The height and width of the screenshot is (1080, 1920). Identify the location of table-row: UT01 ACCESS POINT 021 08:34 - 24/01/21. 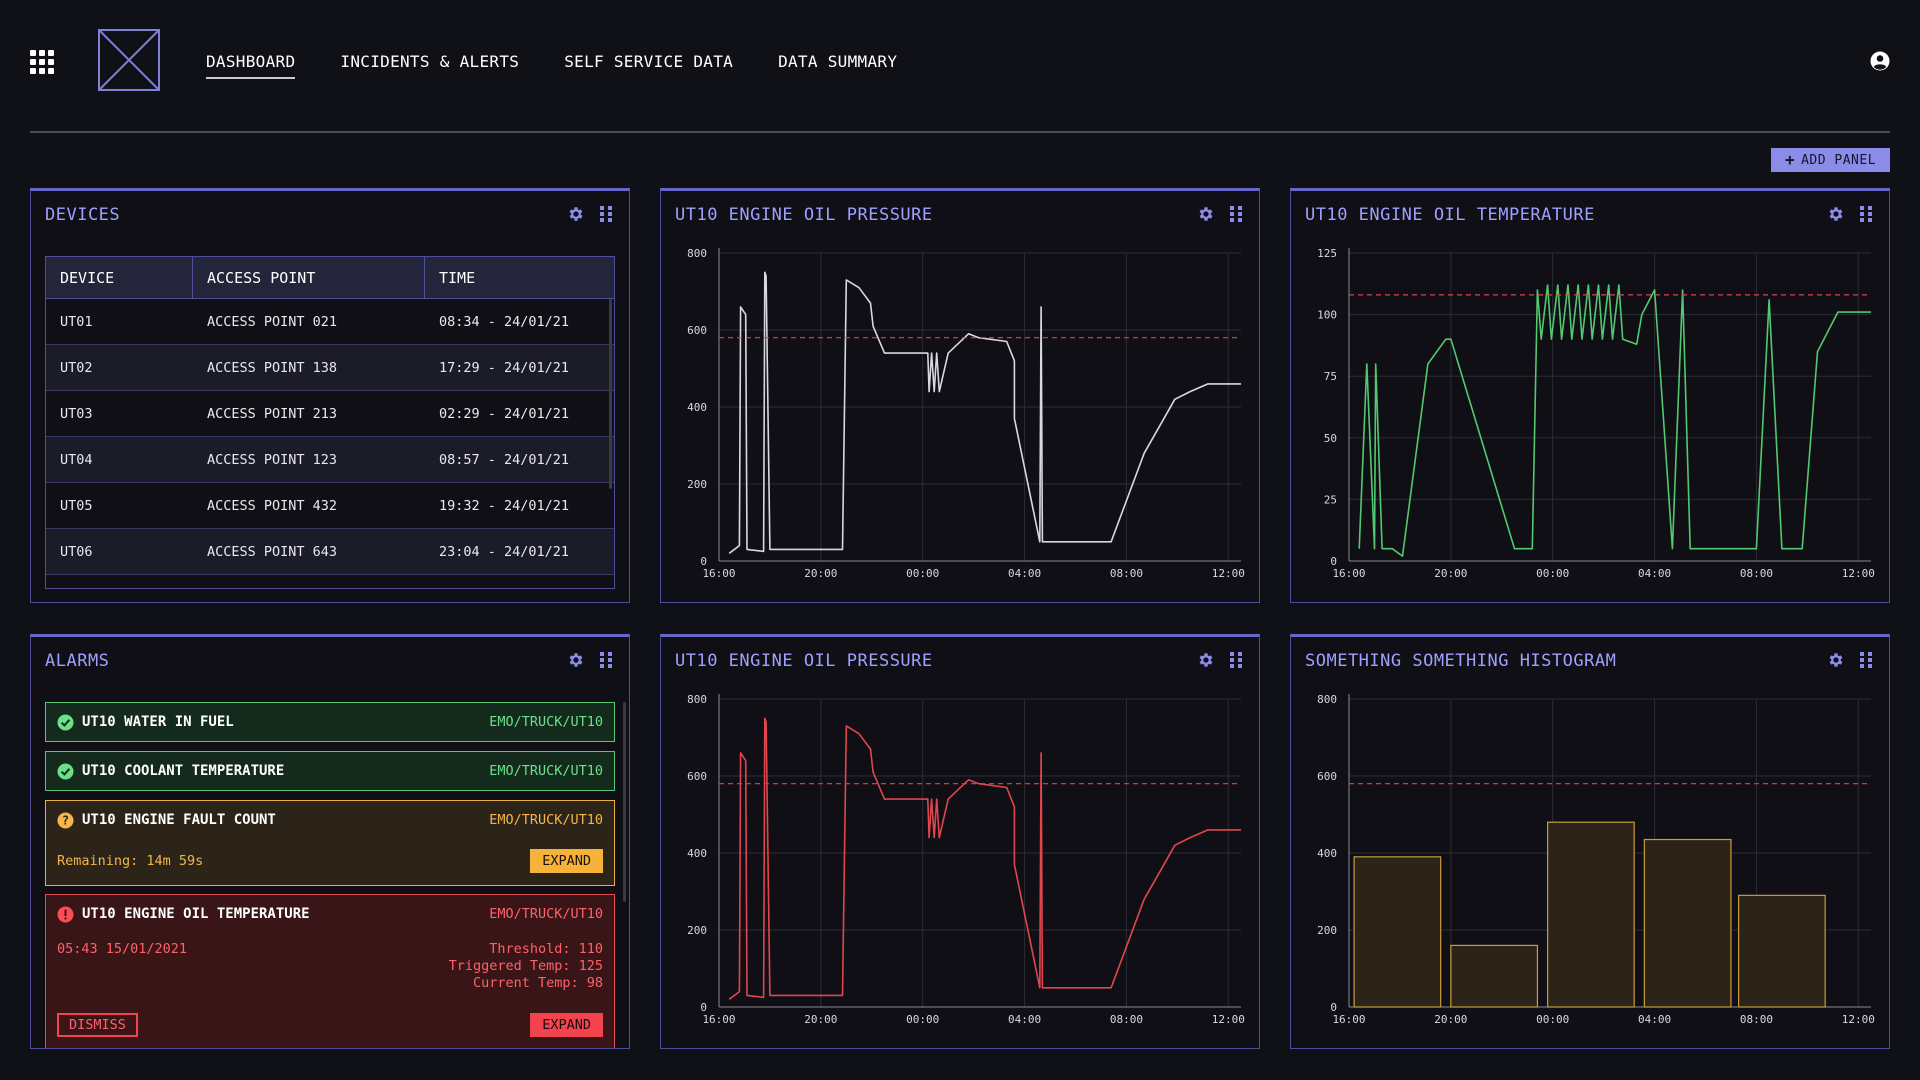
(330, 322).